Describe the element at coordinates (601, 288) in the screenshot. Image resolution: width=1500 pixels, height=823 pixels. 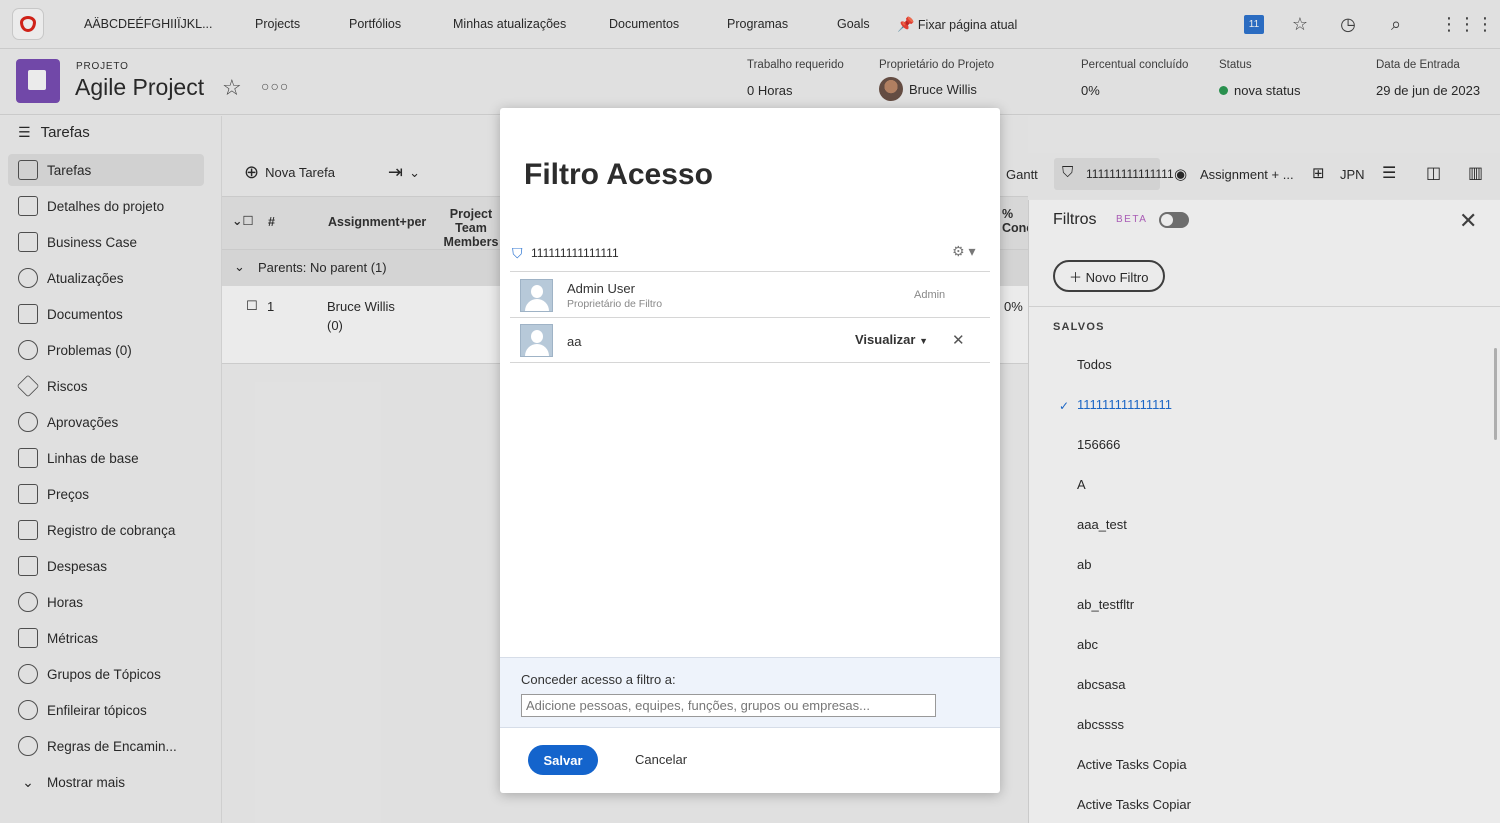
I see `user-name: Admin User` at that location.